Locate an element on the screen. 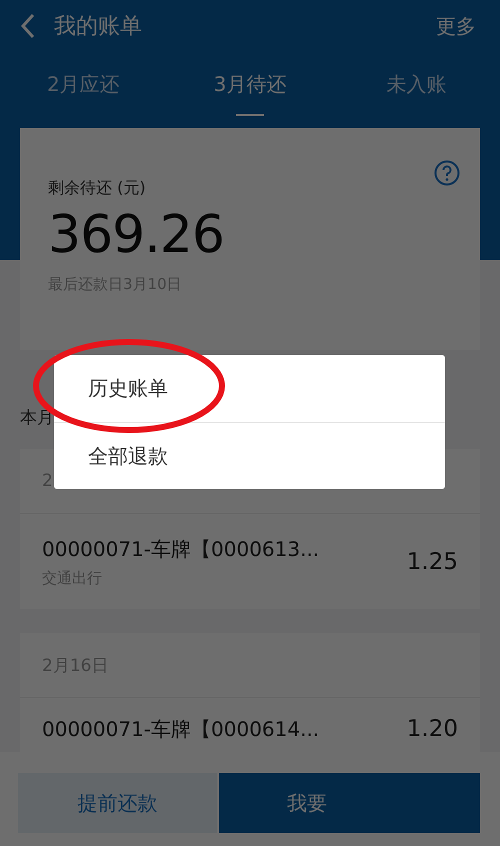 The height and width of the screenshot is (846, 500). menu-item: 历史账单 is located at coordinates (249, 388).